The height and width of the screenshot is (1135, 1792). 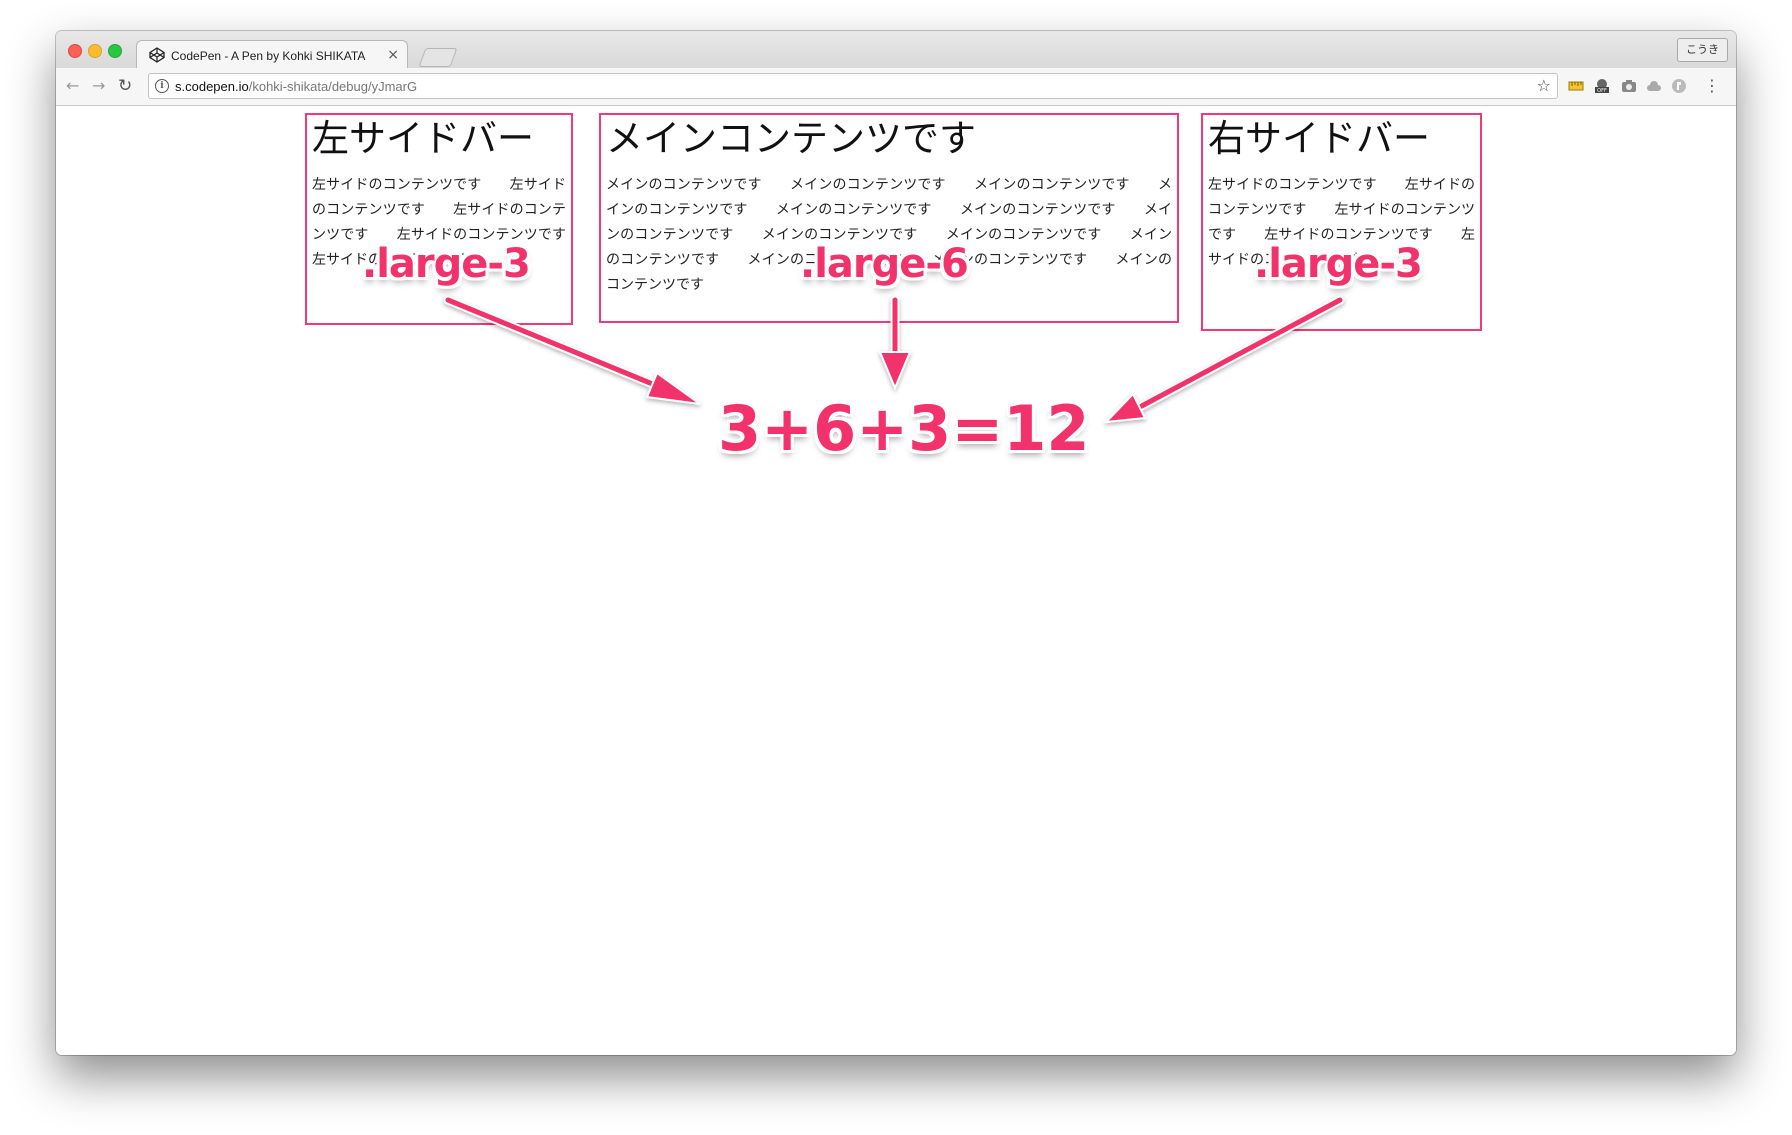 I want to click on info-icon: i, so click(x=162, y=86).